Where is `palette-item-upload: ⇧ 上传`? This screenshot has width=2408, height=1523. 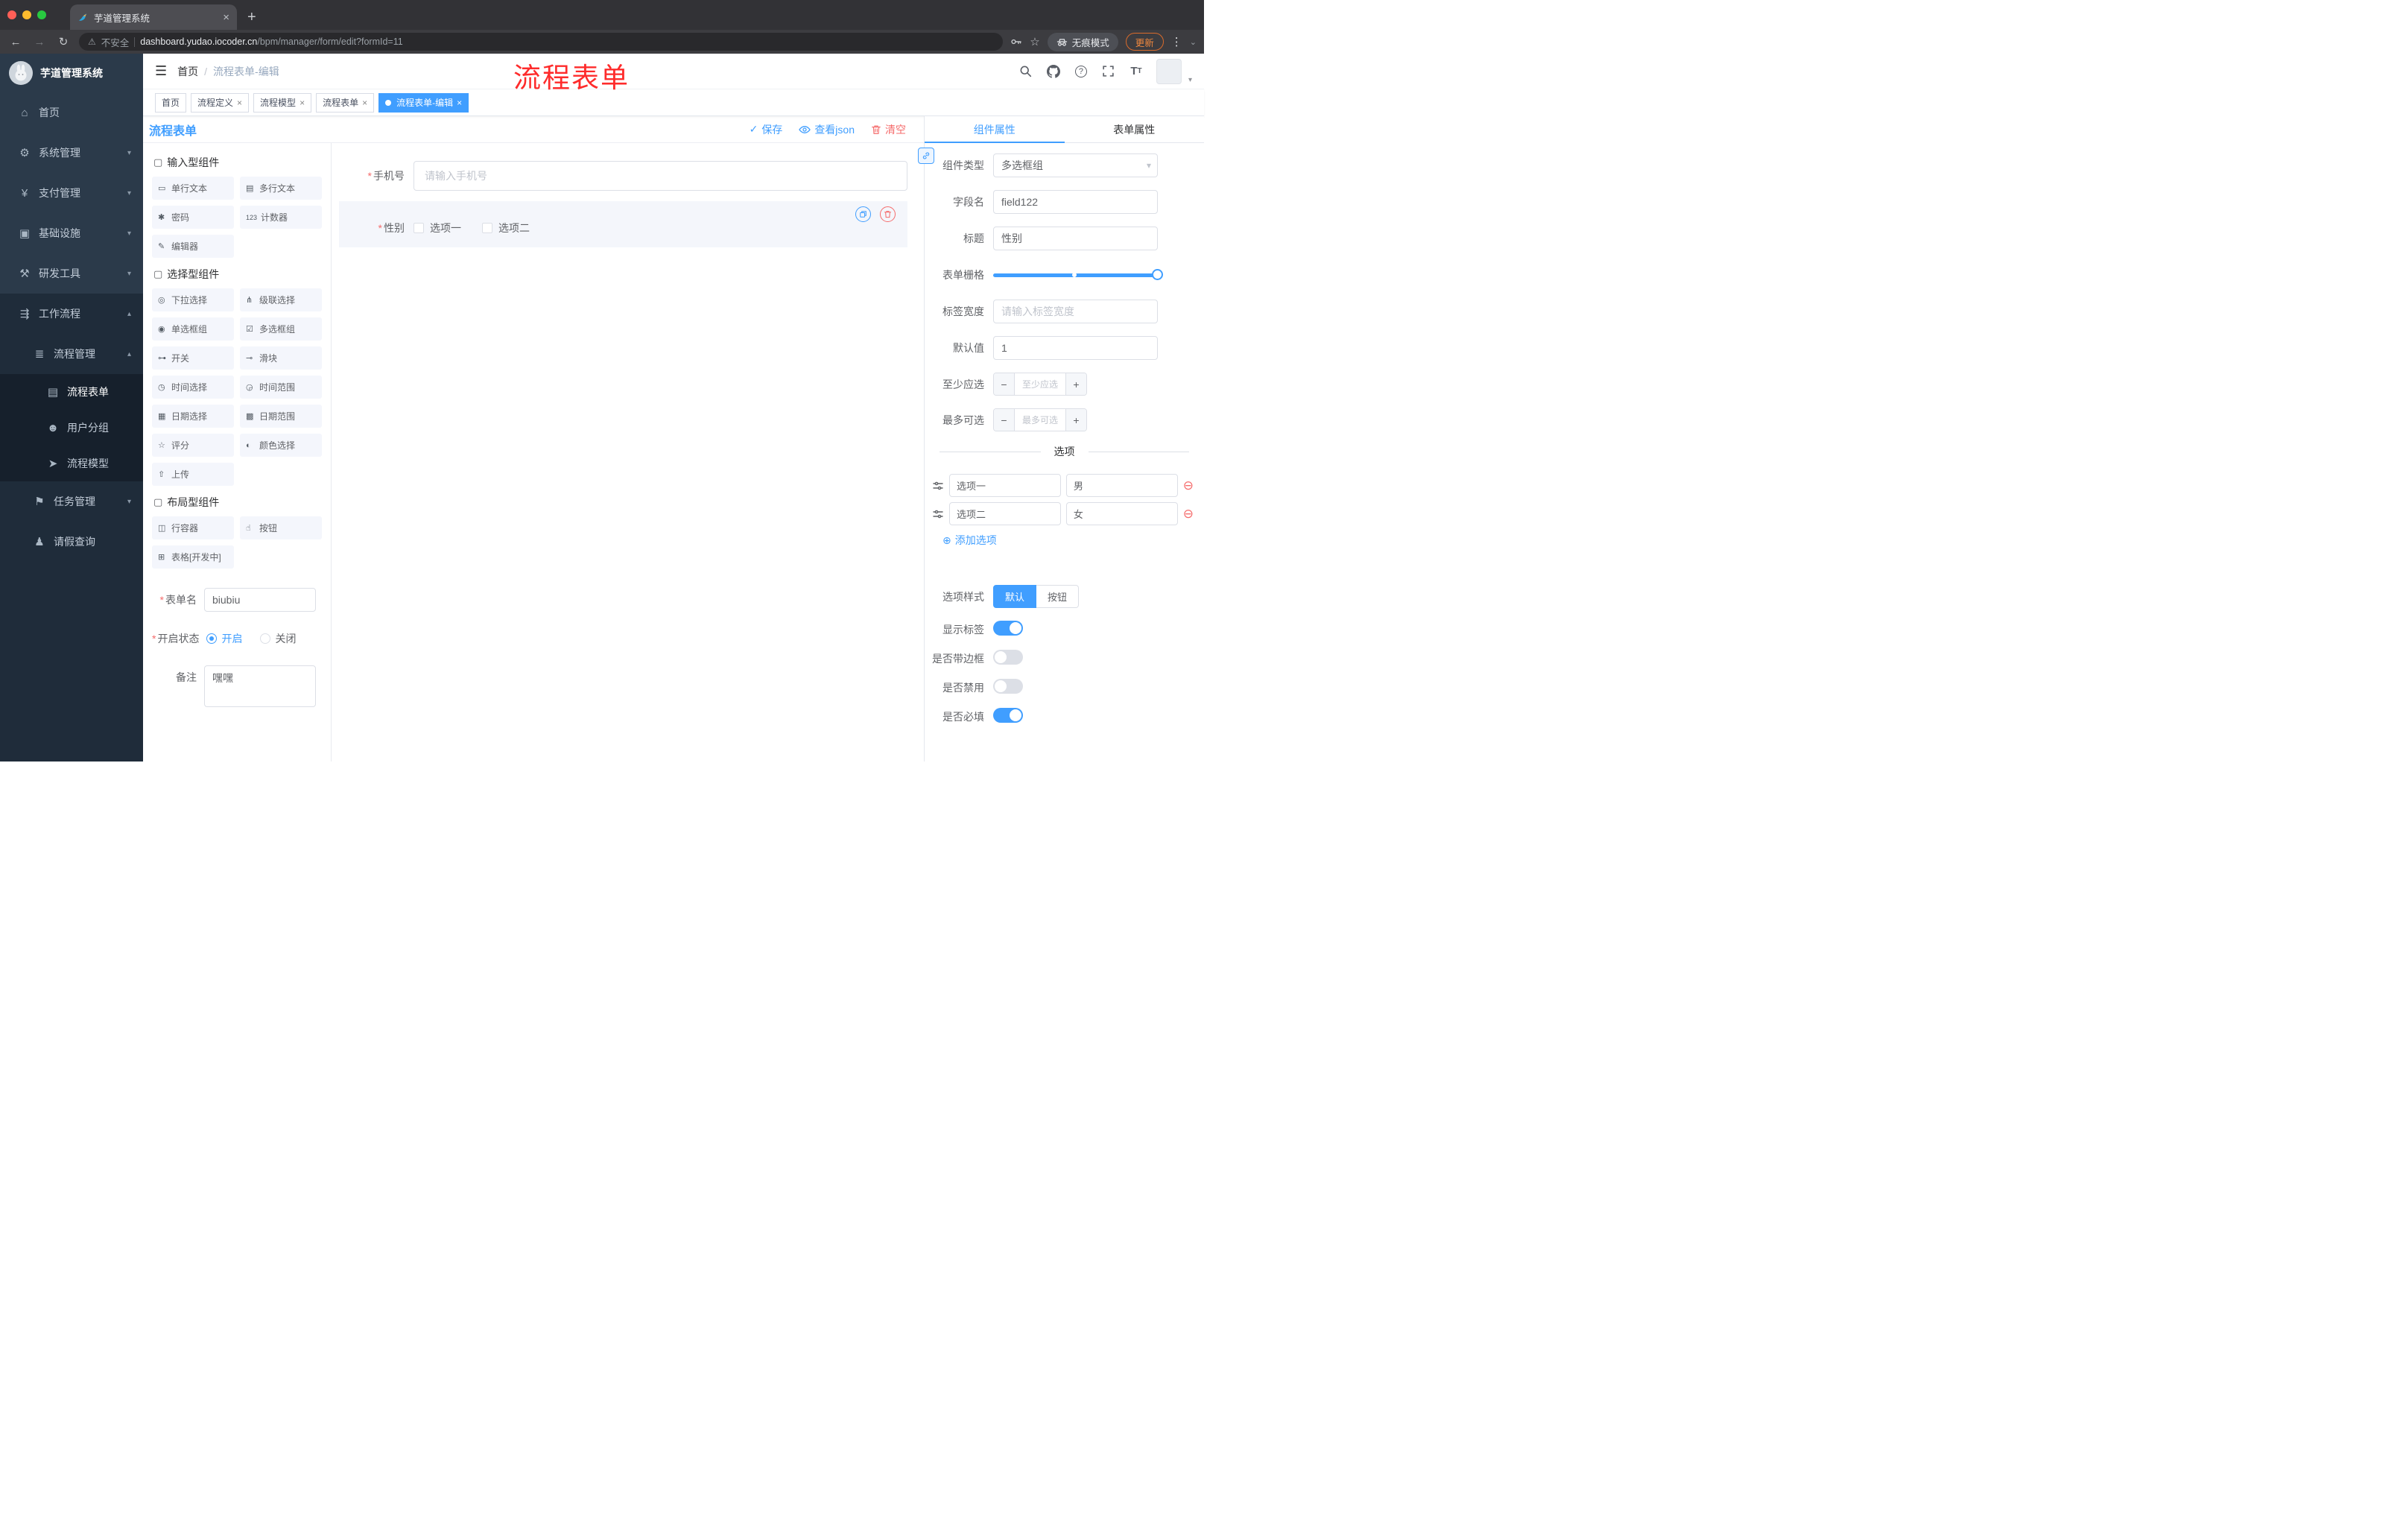
palette-item-upload: ⇧ 上传 is located at coordinates (193, 475).